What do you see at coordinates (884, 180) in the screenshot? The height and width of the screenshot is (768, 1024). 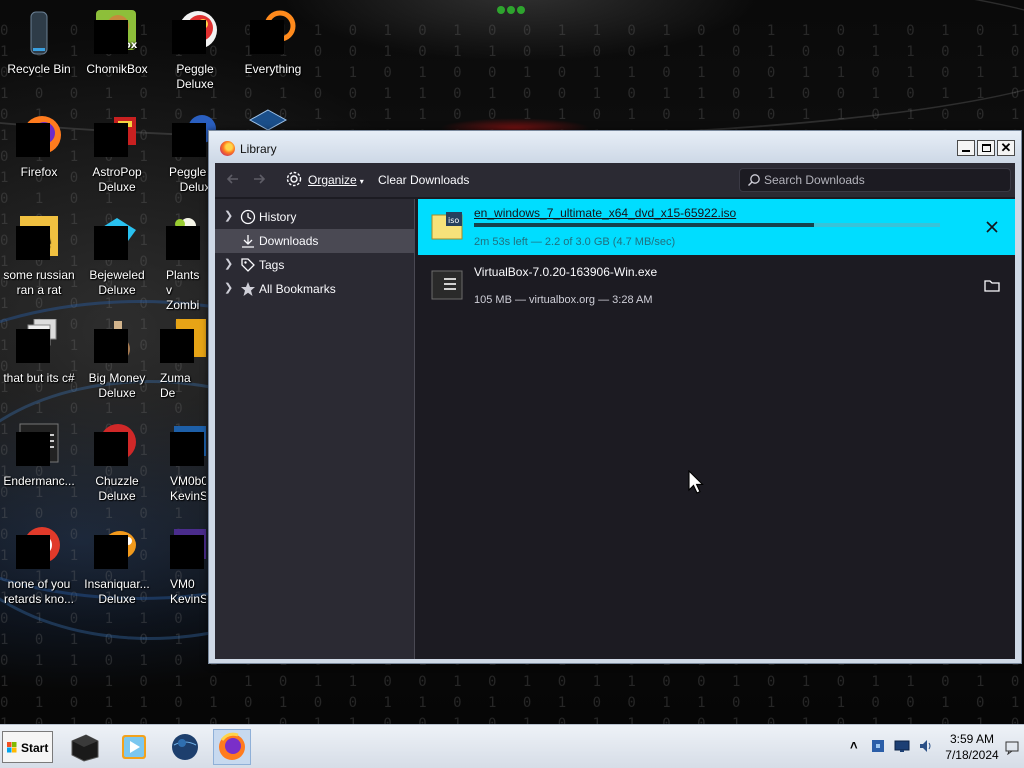 I see `search-downloads-input` at bounding box center [884, 180].